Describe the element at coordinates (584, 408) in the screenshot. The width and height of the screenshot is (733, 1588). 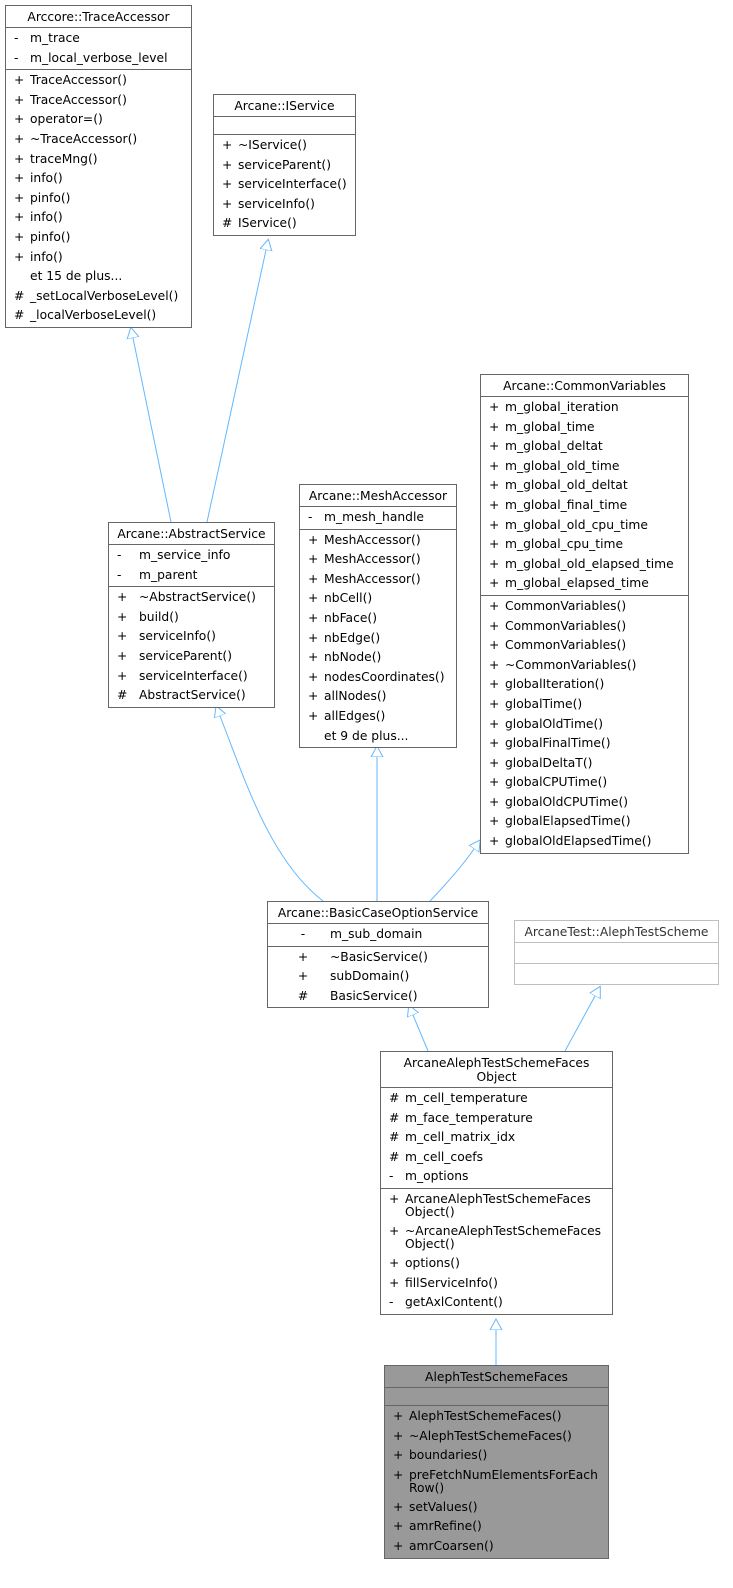
I see `attribute-row: + m_global_iteration` at that location.